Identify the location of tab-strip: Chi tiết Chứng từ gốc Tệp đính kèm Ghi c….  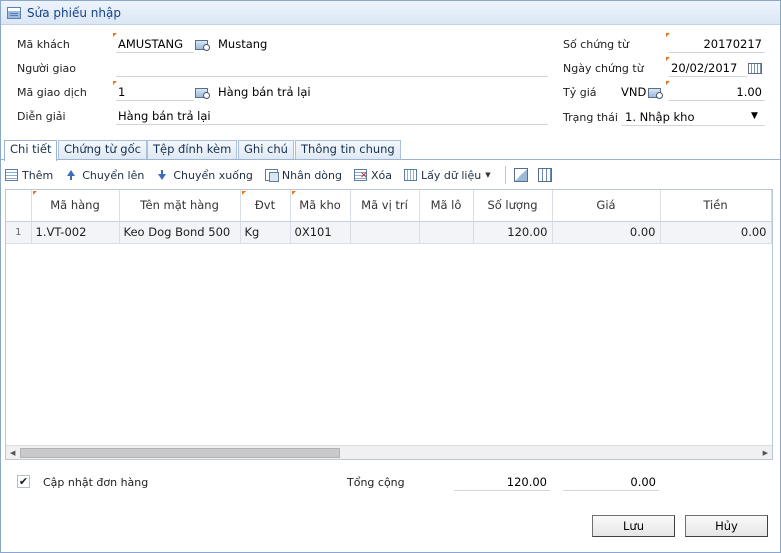
(390, 150).